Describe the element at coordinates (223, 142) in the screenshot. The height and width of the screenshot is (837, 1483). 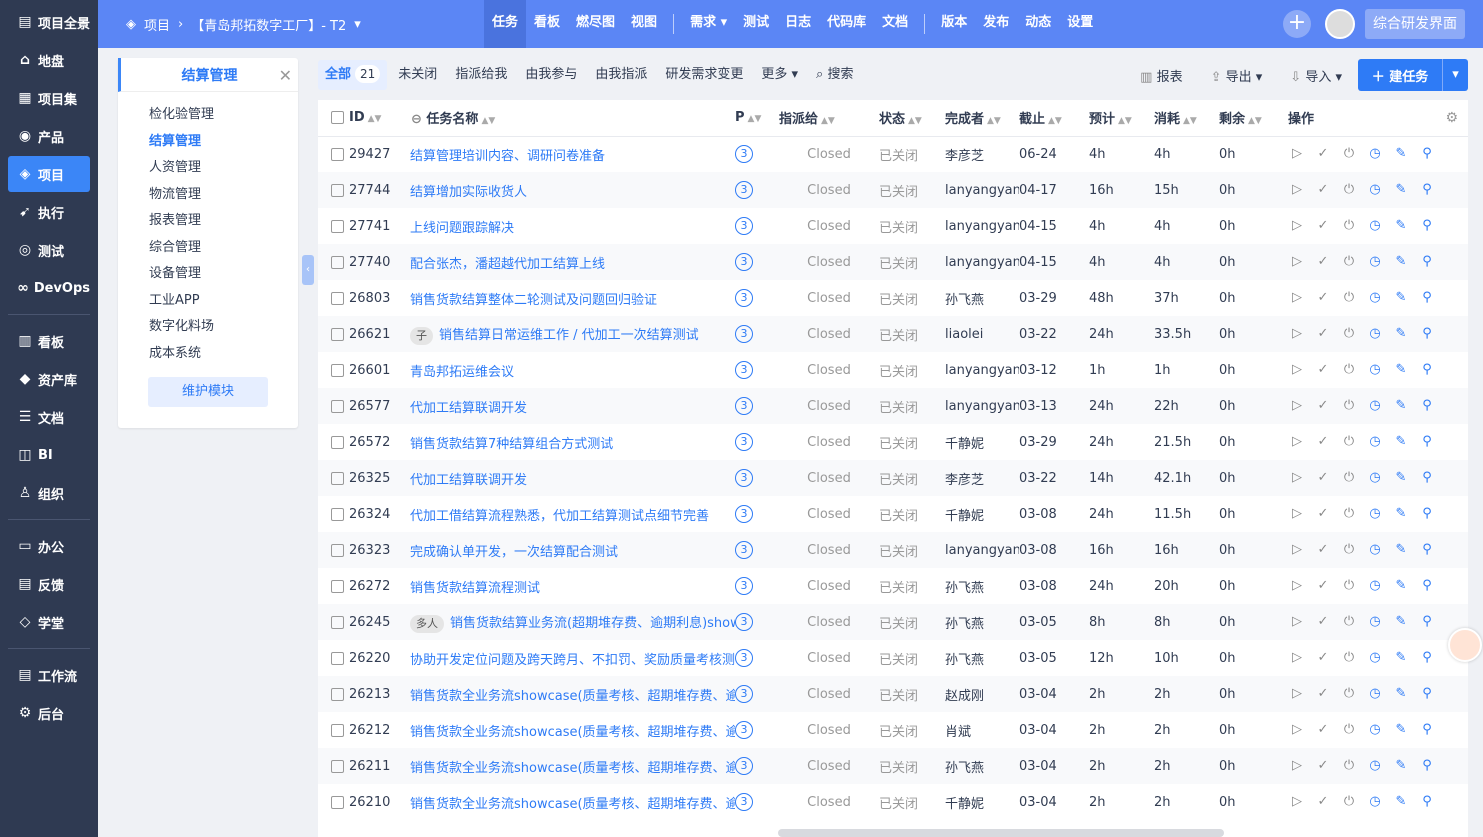
I see `module-item: 结算管理` at that location.